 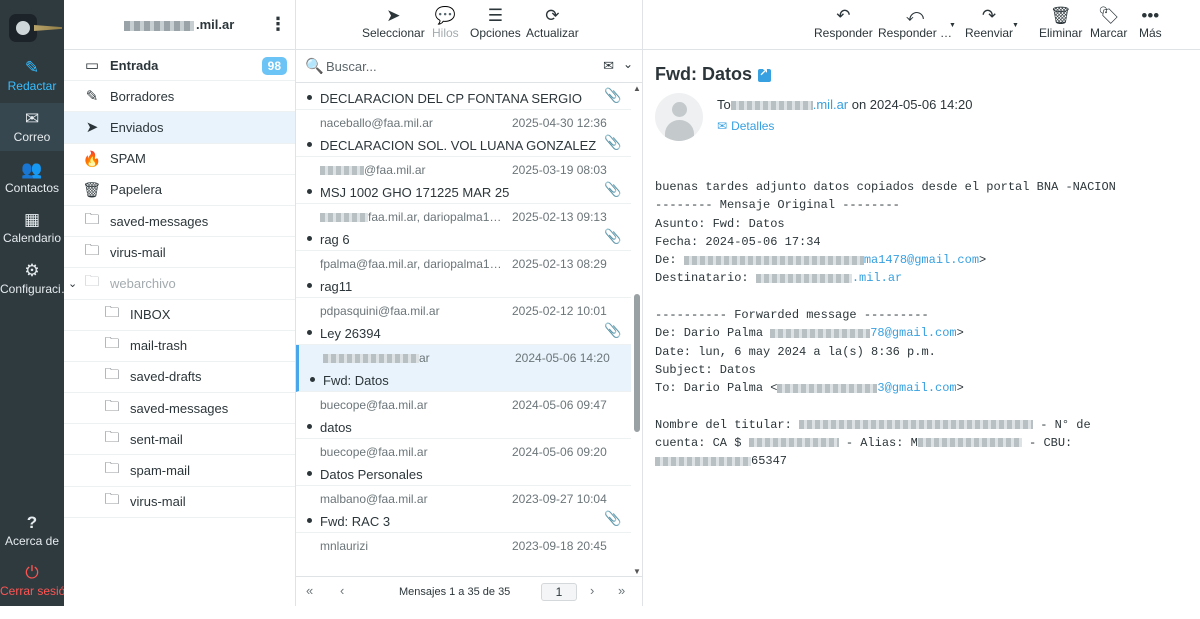 I want to click on search-input, so click(x=446, y=66).